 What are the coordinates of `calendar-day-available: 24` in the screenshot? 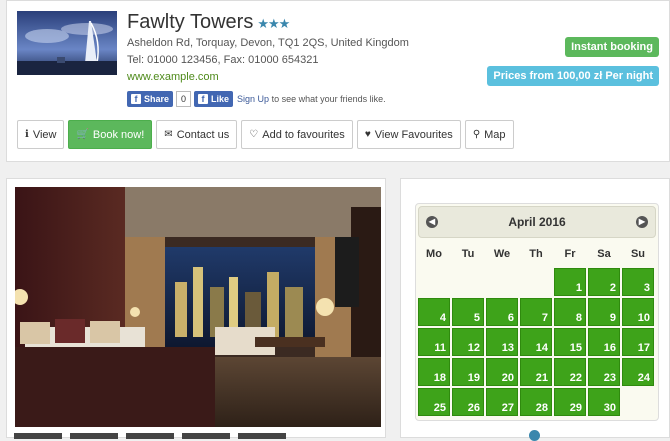 It's located at (638, 372).